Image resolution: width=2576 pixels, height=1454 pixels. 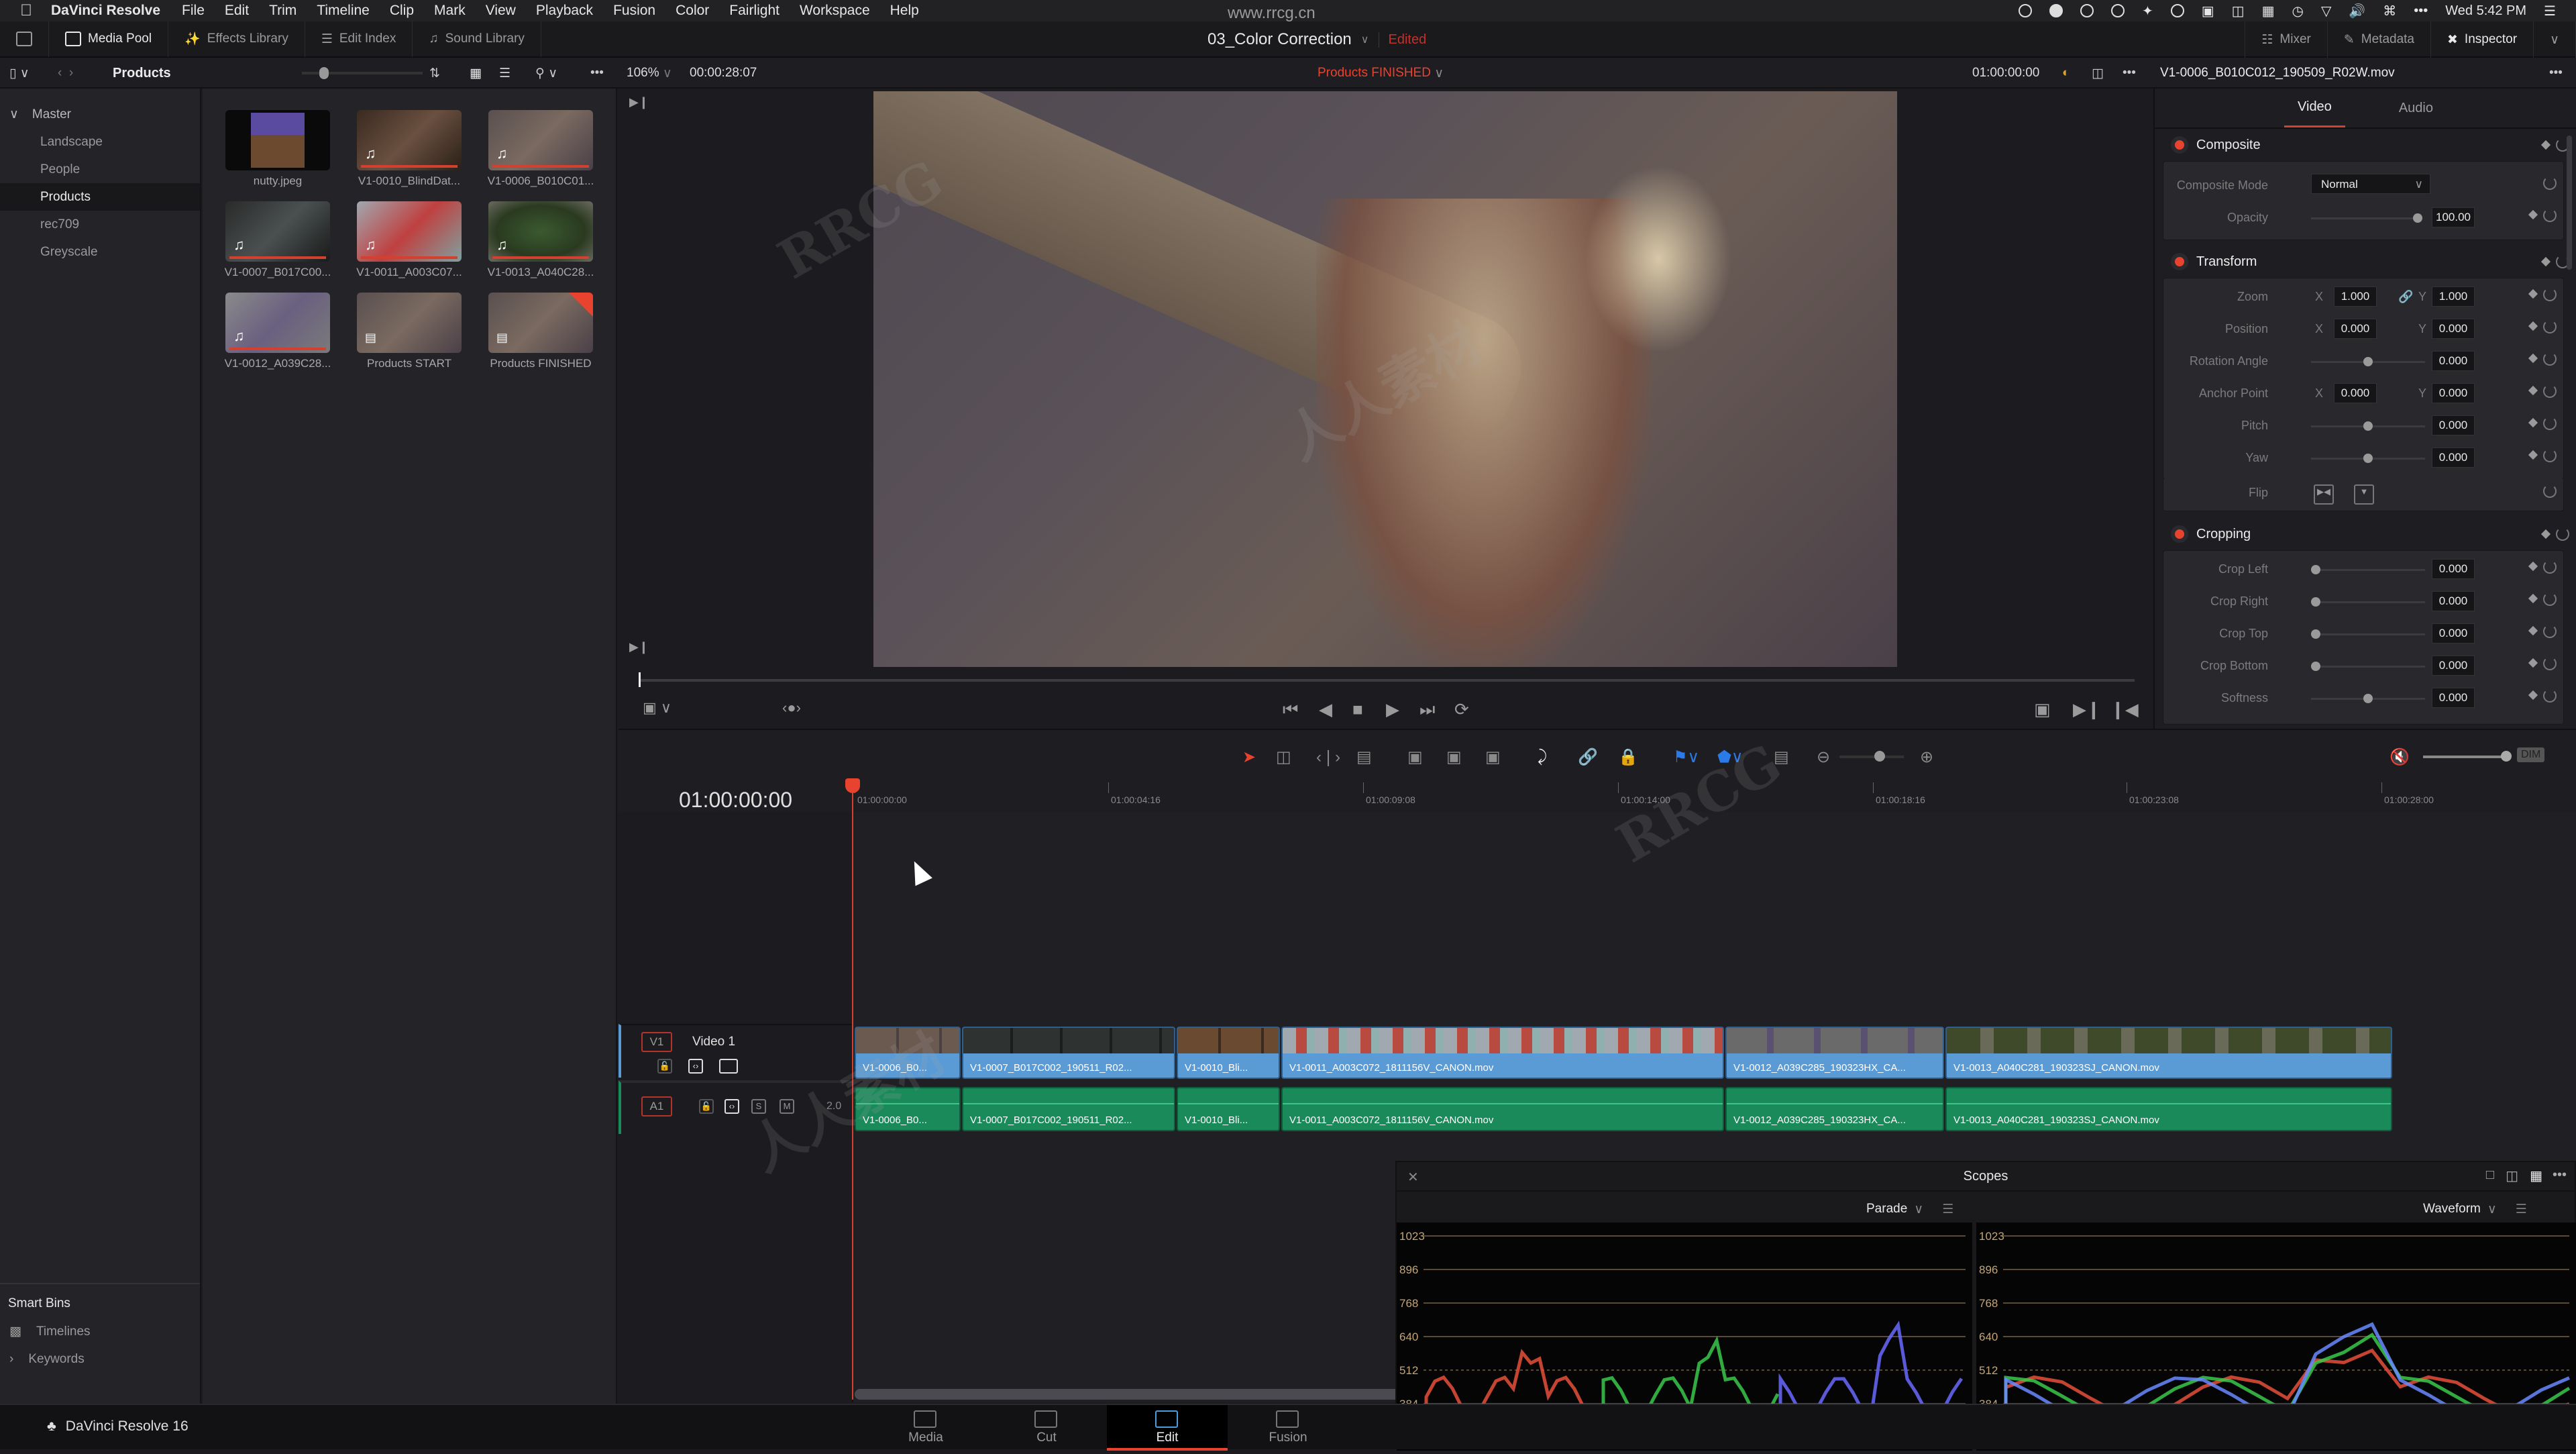 I want to click on page-cut: Cut, so click(x=1046, y=1428).